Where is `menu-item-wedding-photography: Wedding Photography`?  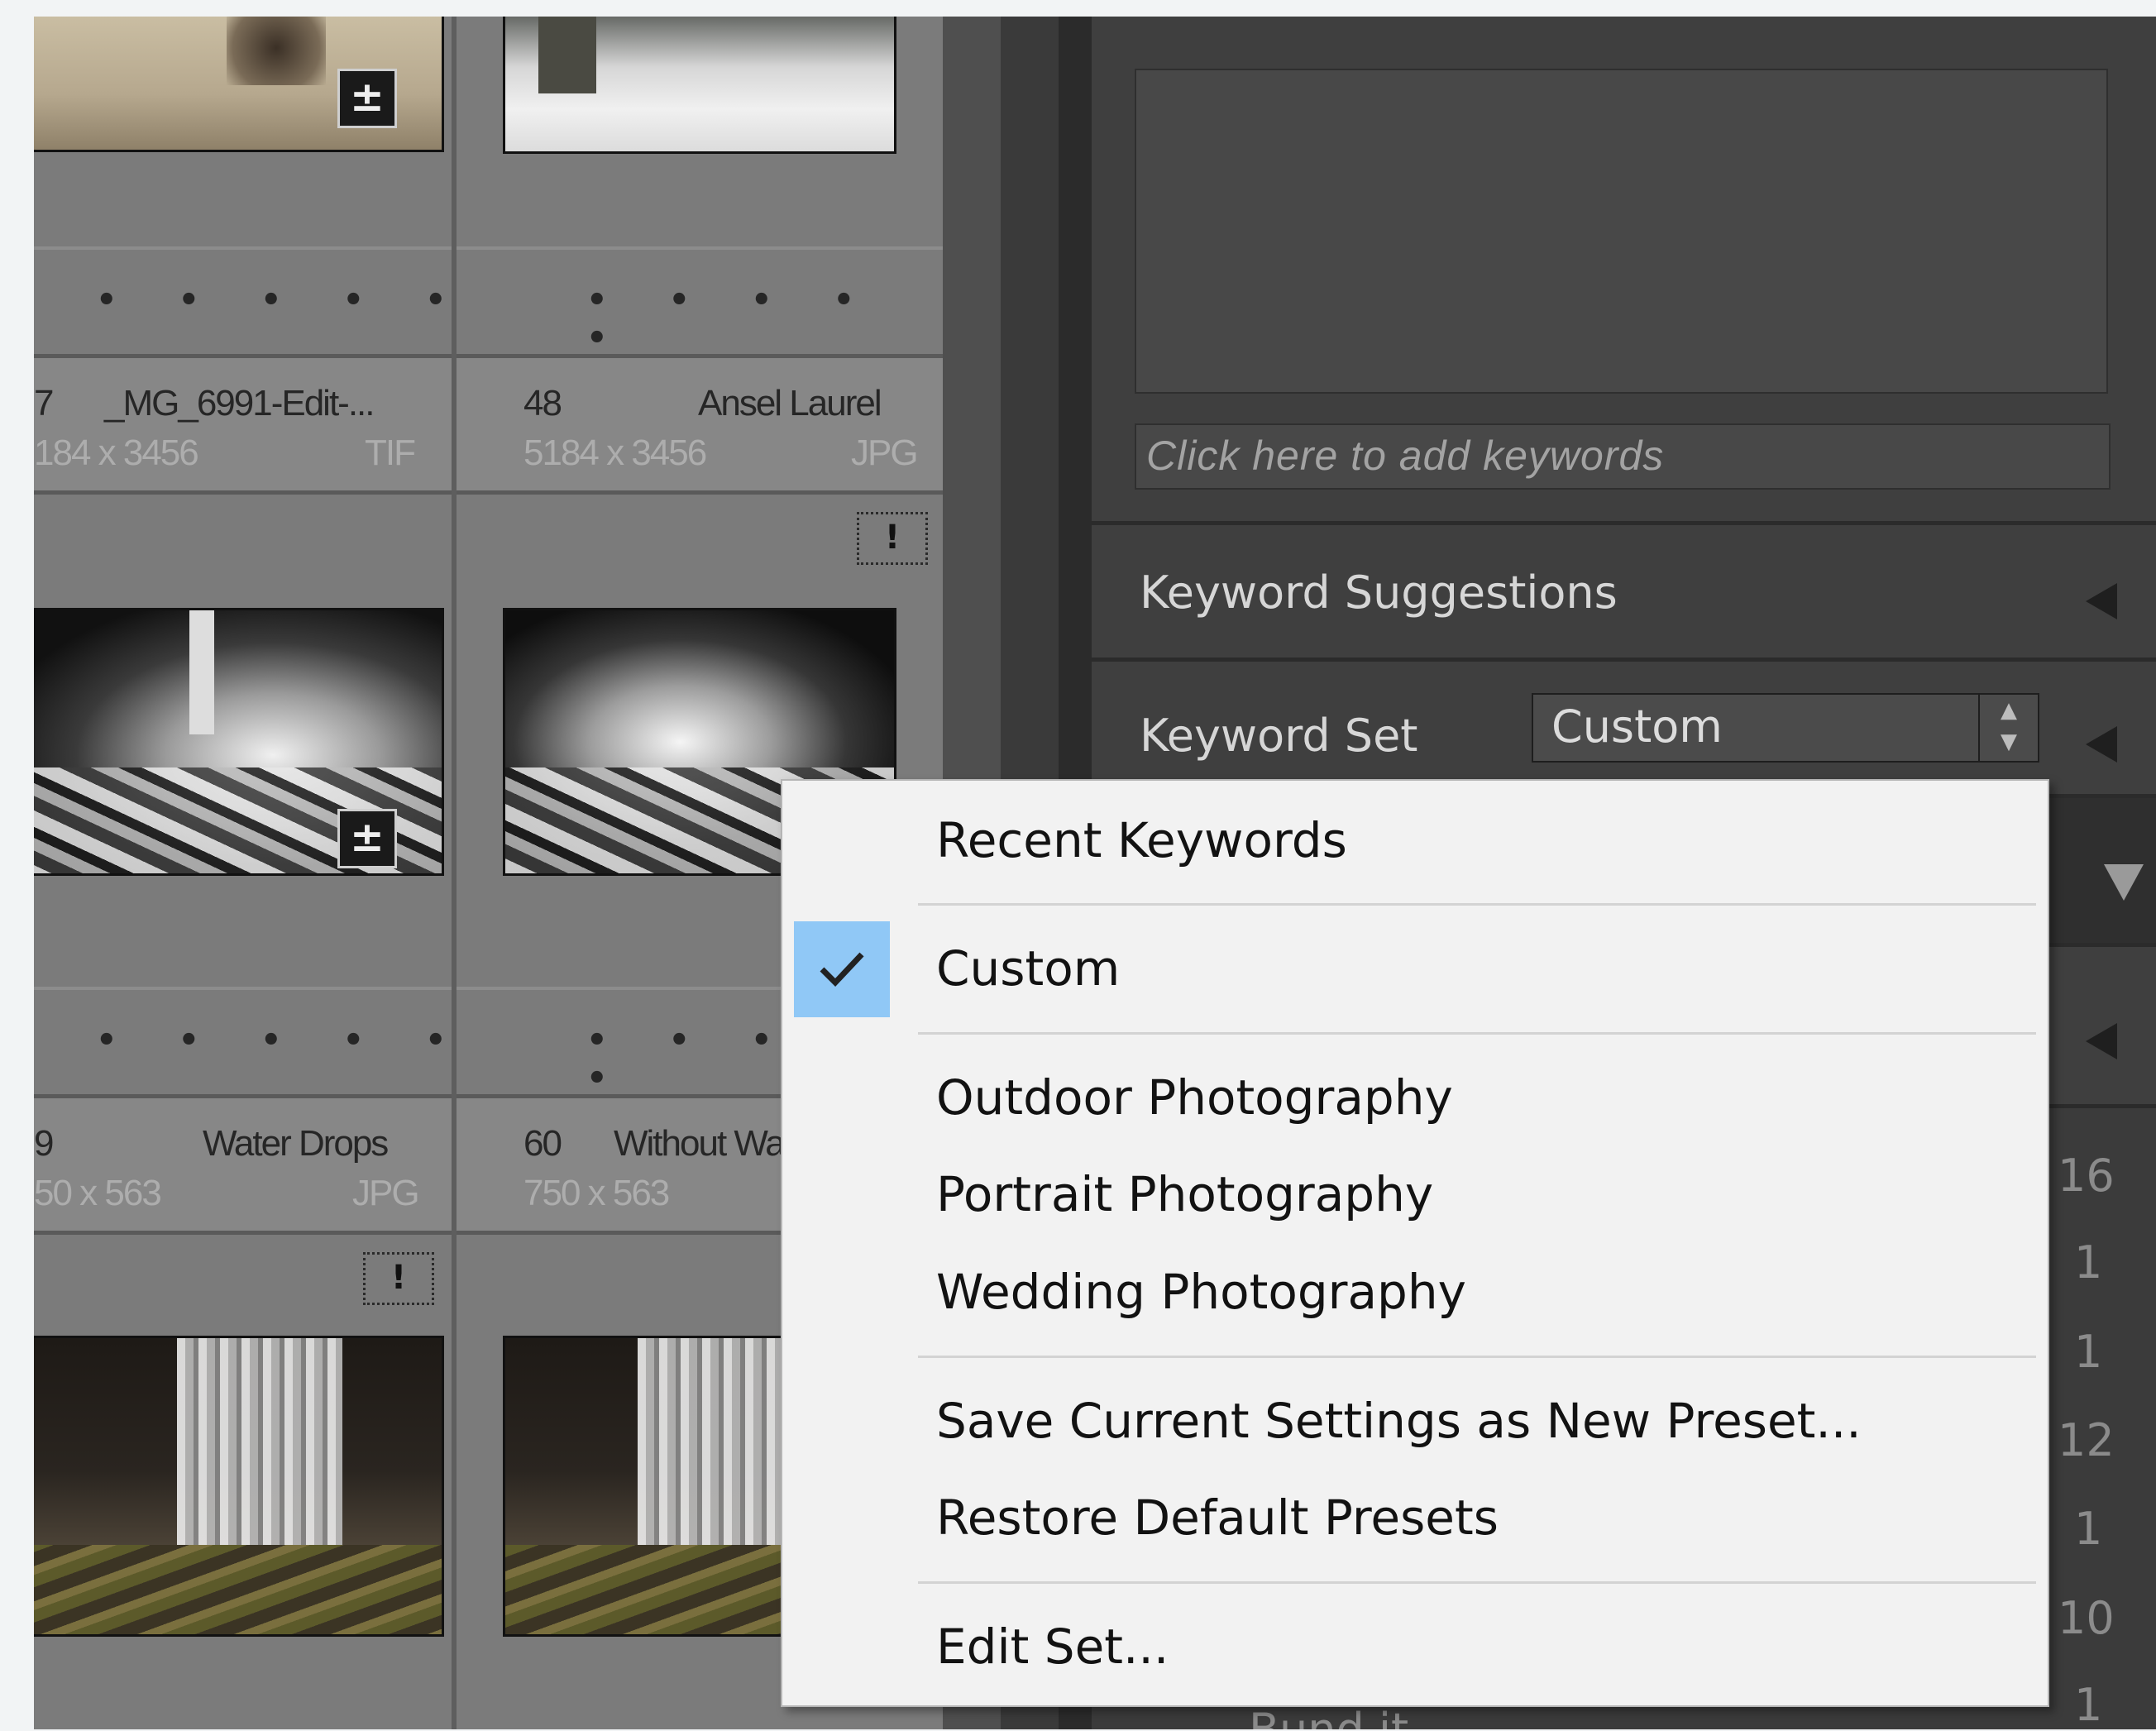
menu-item-wedding-photography: Wedding Photography is located at coordinates (1201, 1292).